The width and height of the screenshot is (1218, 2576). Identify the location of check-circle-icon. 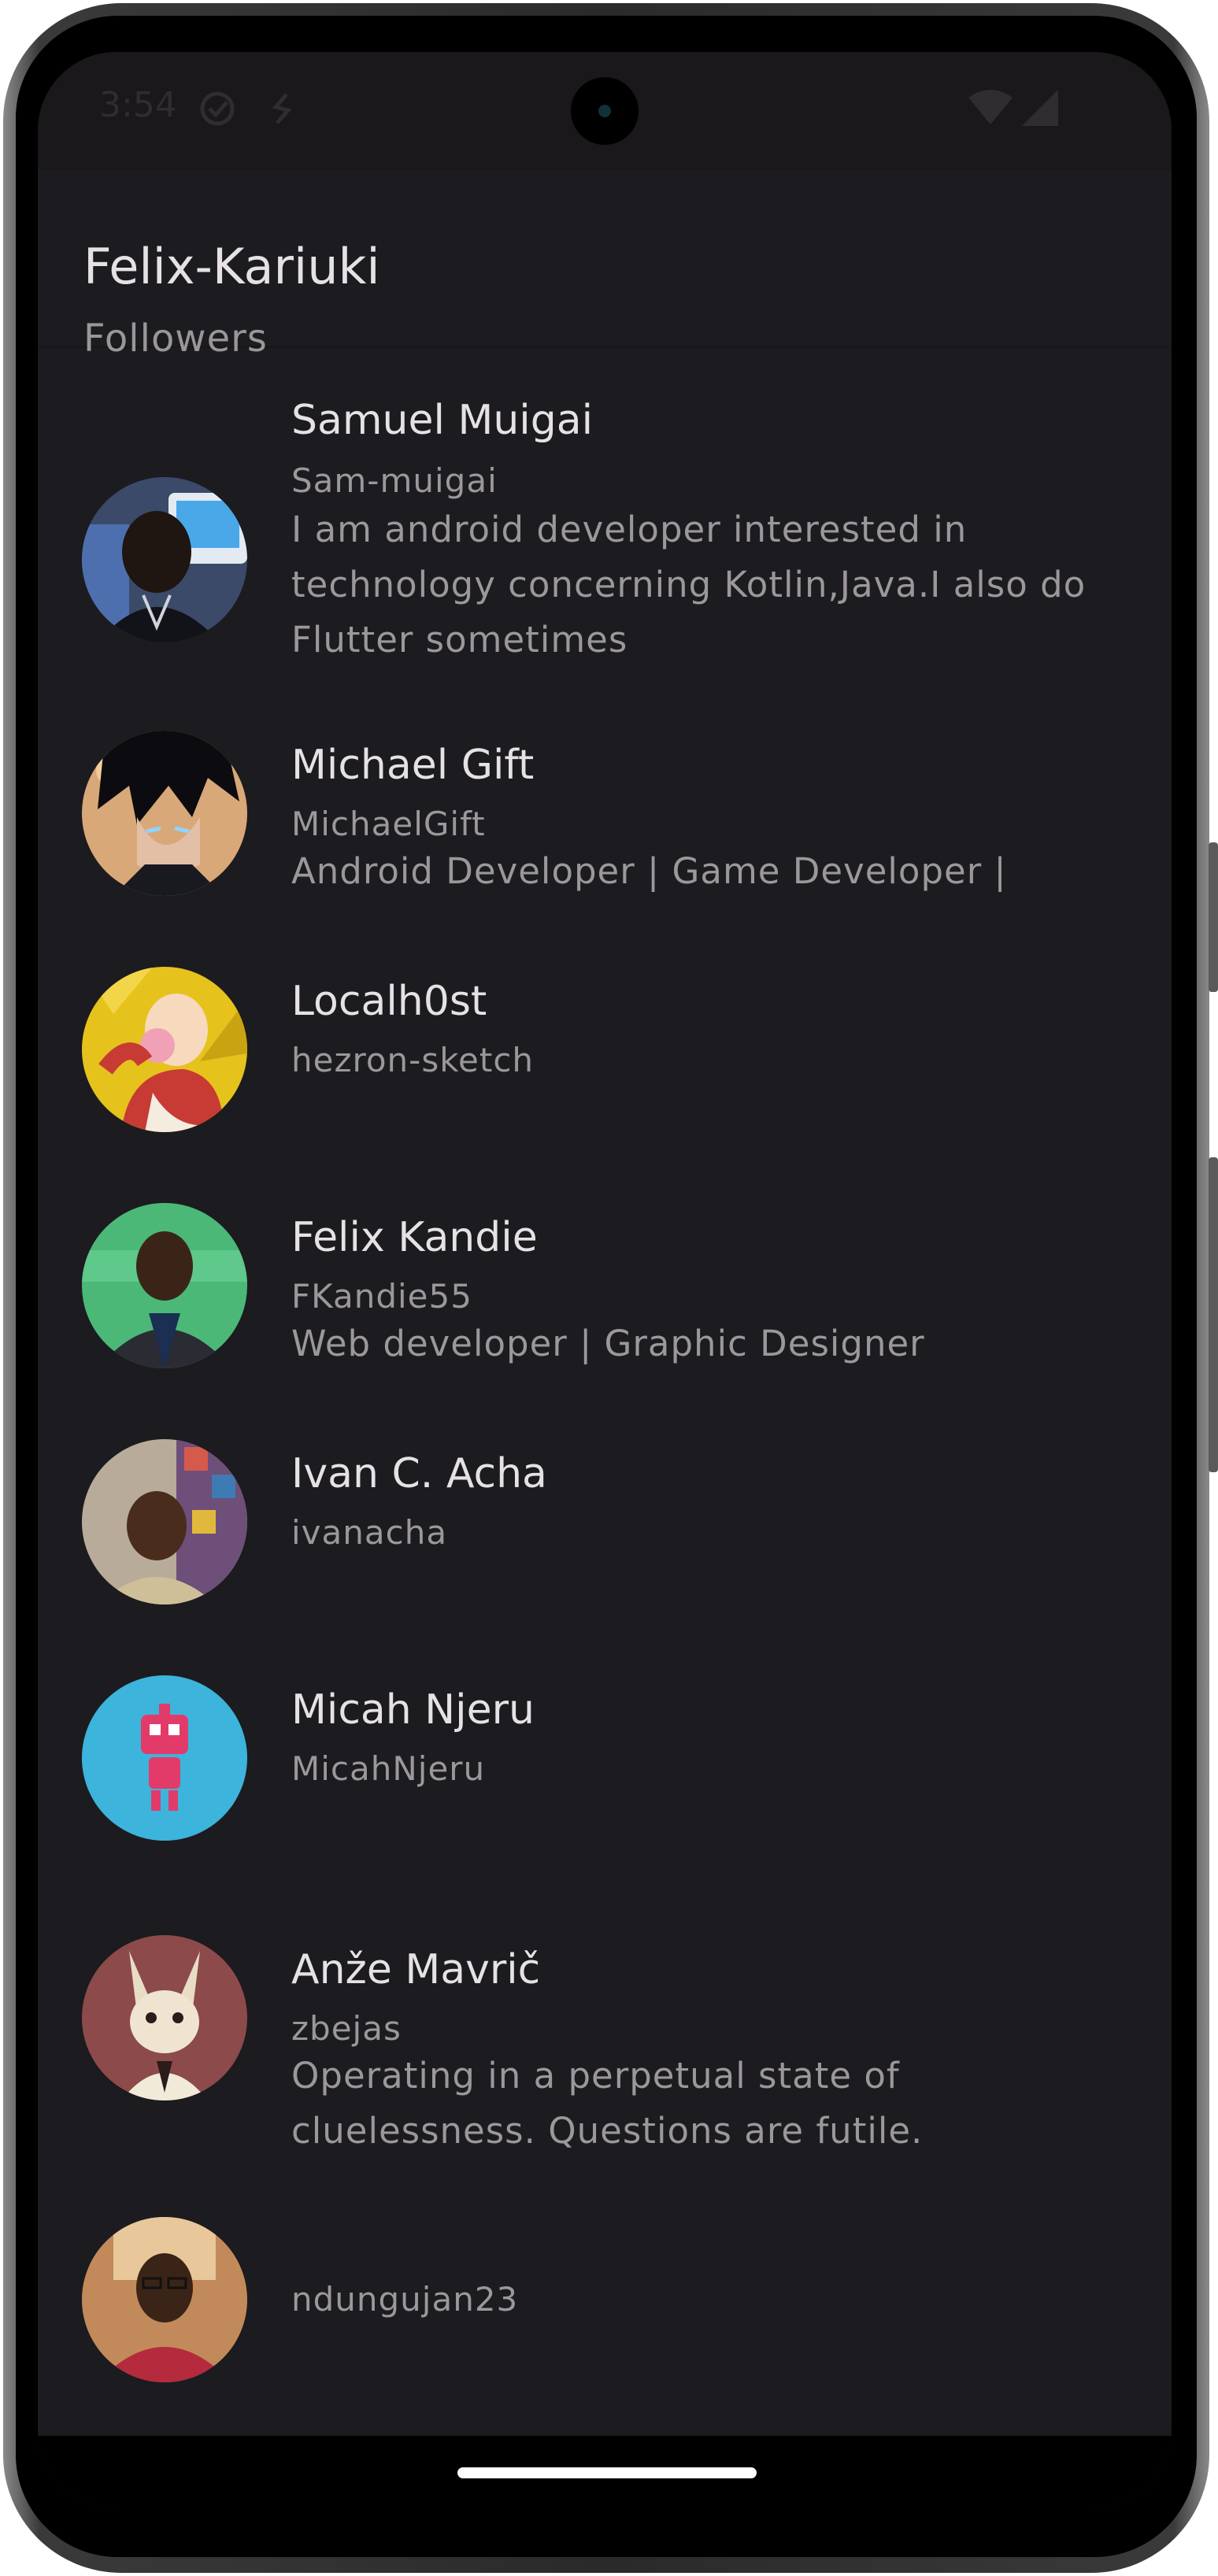
(217, 112).